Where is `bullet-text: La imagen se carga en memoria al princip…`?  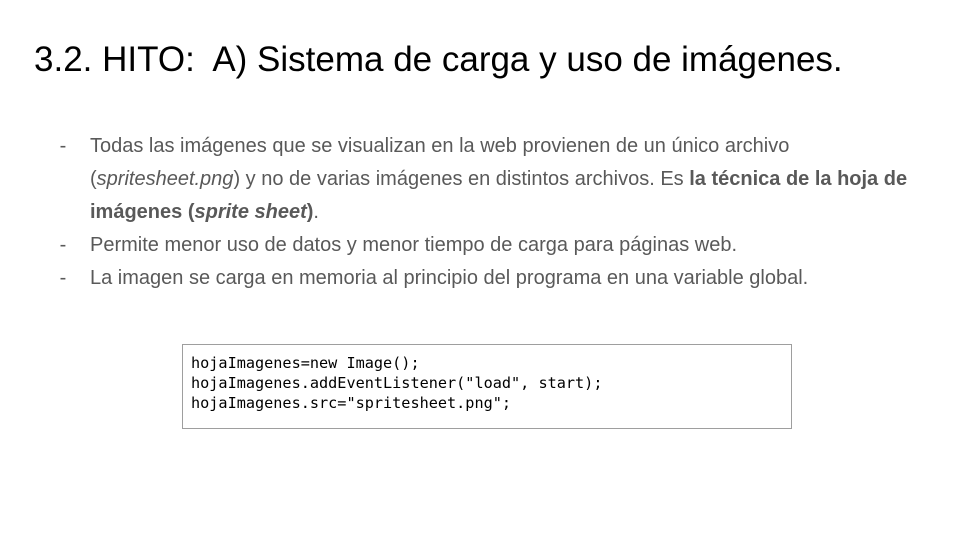 bullet-text: La imagen se carga en memoria al princip… is located at coordinates (449, 278).